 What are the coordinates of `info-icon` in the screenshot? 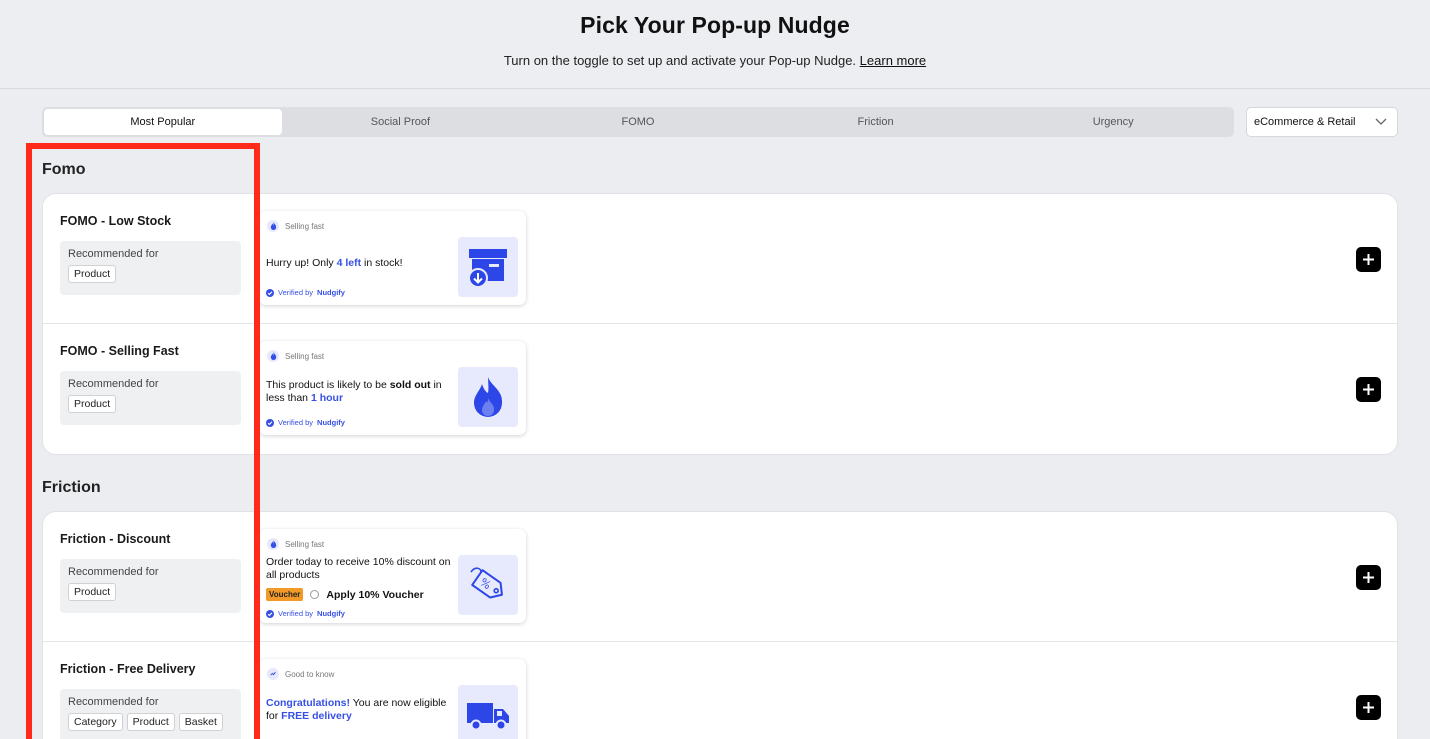 It's located at (273, 674).